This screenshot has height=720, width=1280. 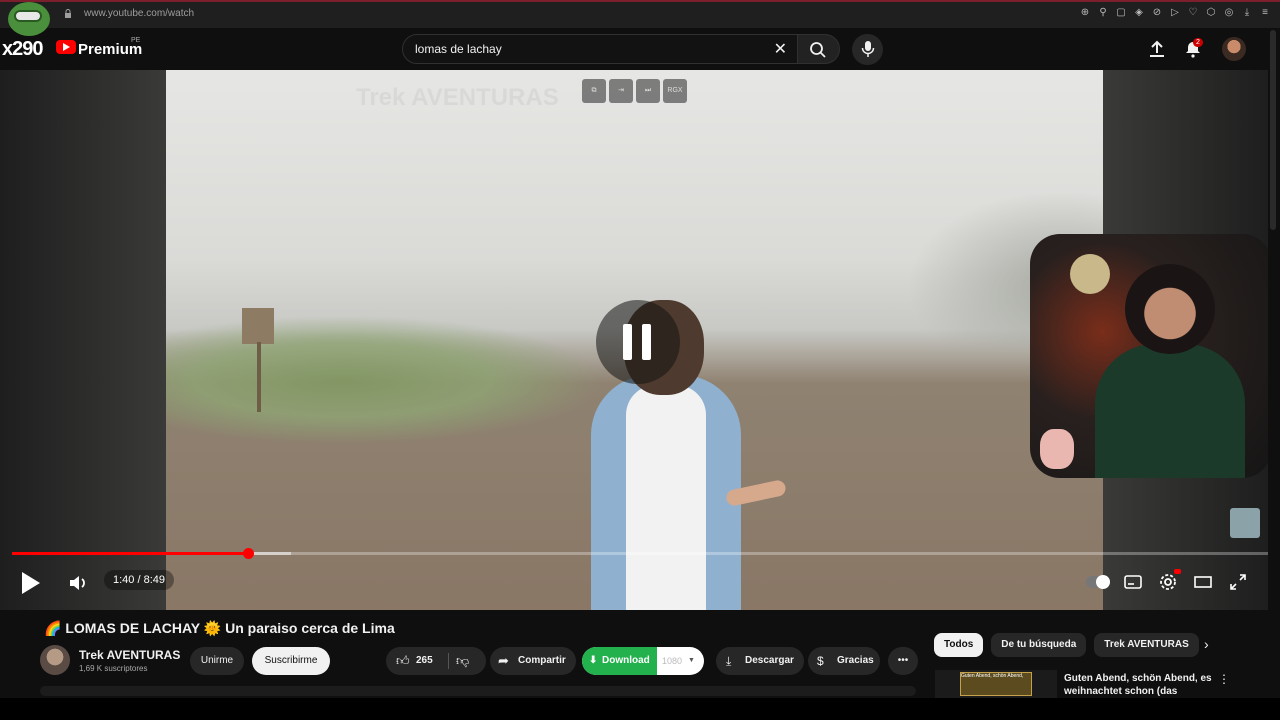 What do you see at coordinates (22, 49) in the screenshot?
I see `channel-logo-text: x290` at bounding box center [22, 49].